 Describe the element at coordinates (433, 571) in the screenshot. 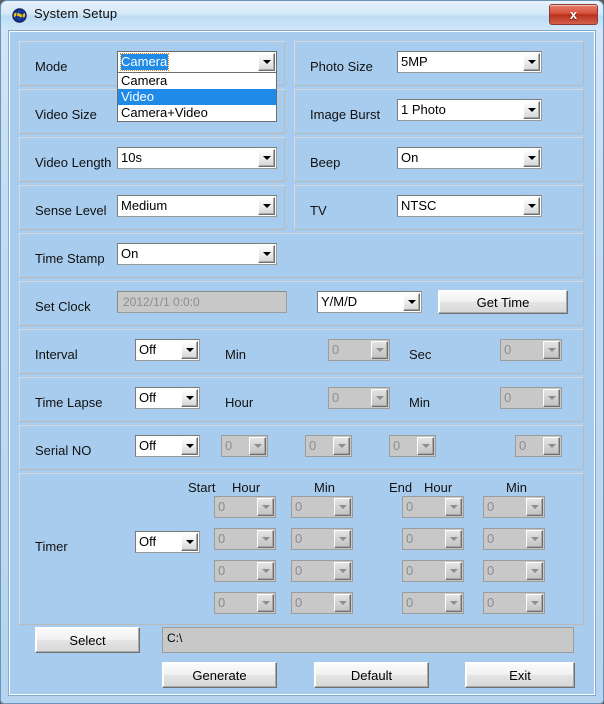

I see `timer-cell-2-2: 0` at that location.